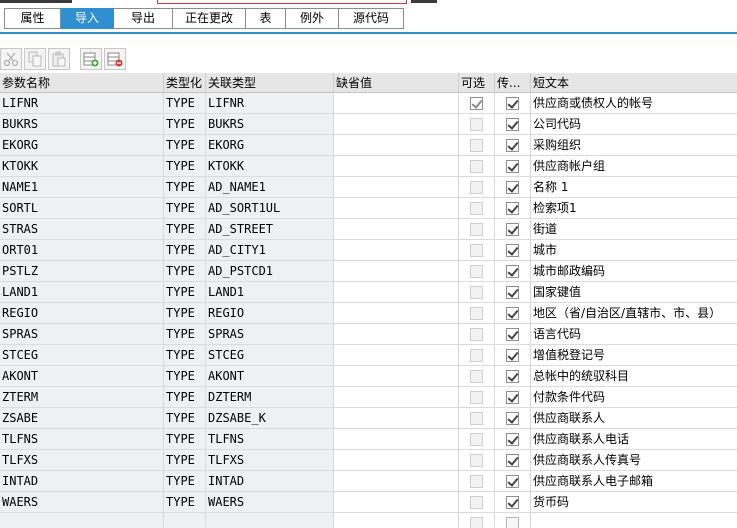 Image resolution: width=737 pixels, height=528 pixels. I want to click on tab-1: 导入, so click(87, 18).